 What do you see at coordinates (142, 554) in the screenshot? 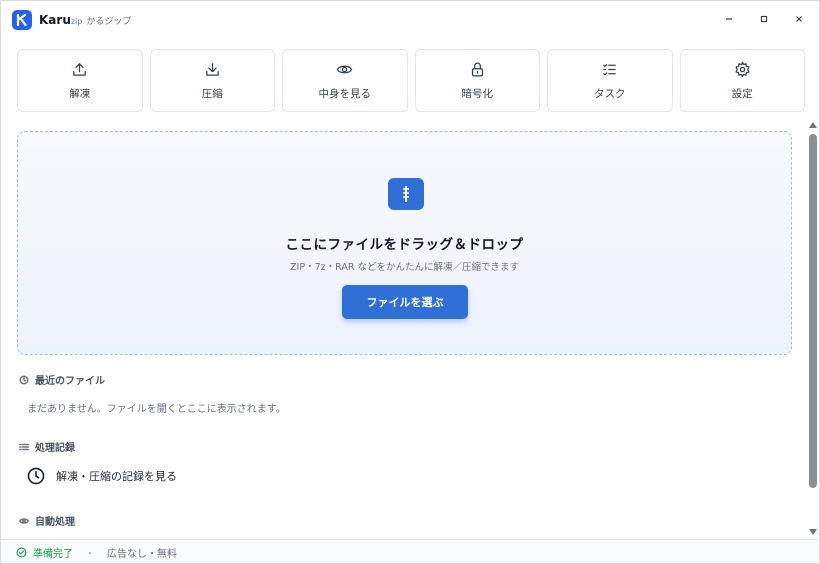
I see `status-info: 広告なし・無料` at bounding box center [142, 554].